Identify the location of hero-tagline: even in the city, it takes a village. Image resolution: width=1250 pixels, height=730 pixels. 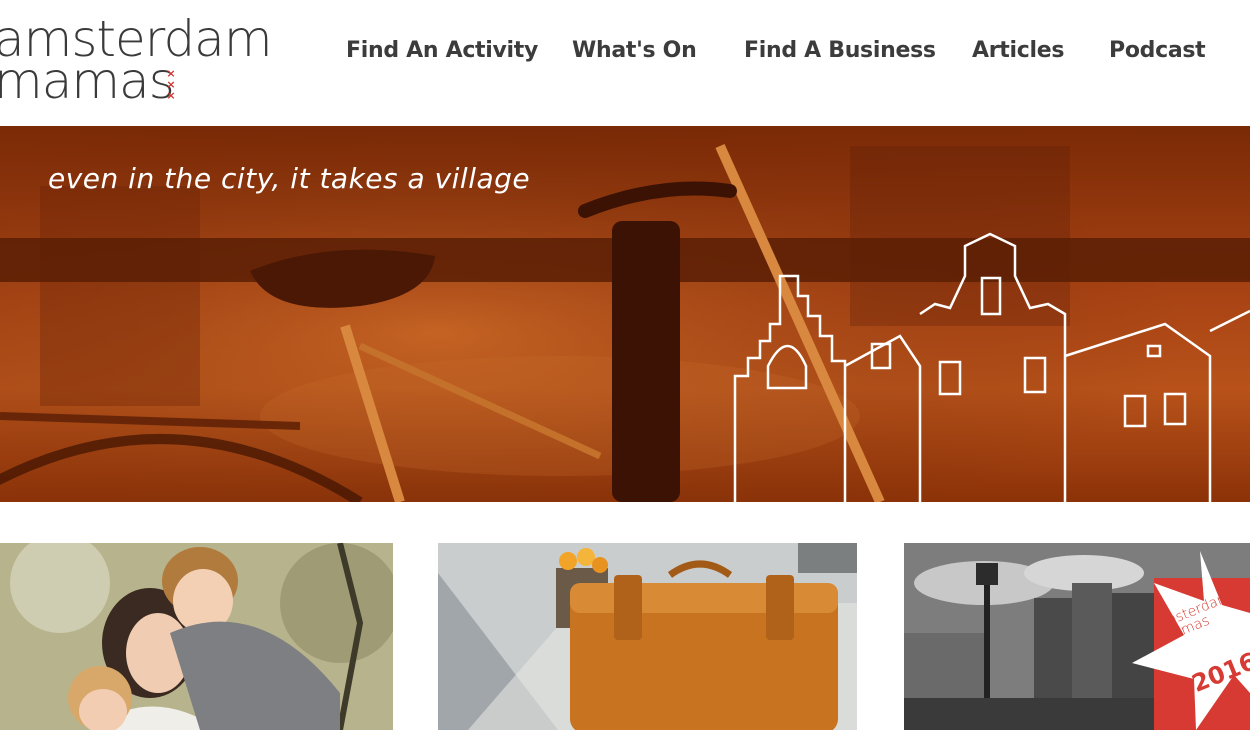
(289, 178).